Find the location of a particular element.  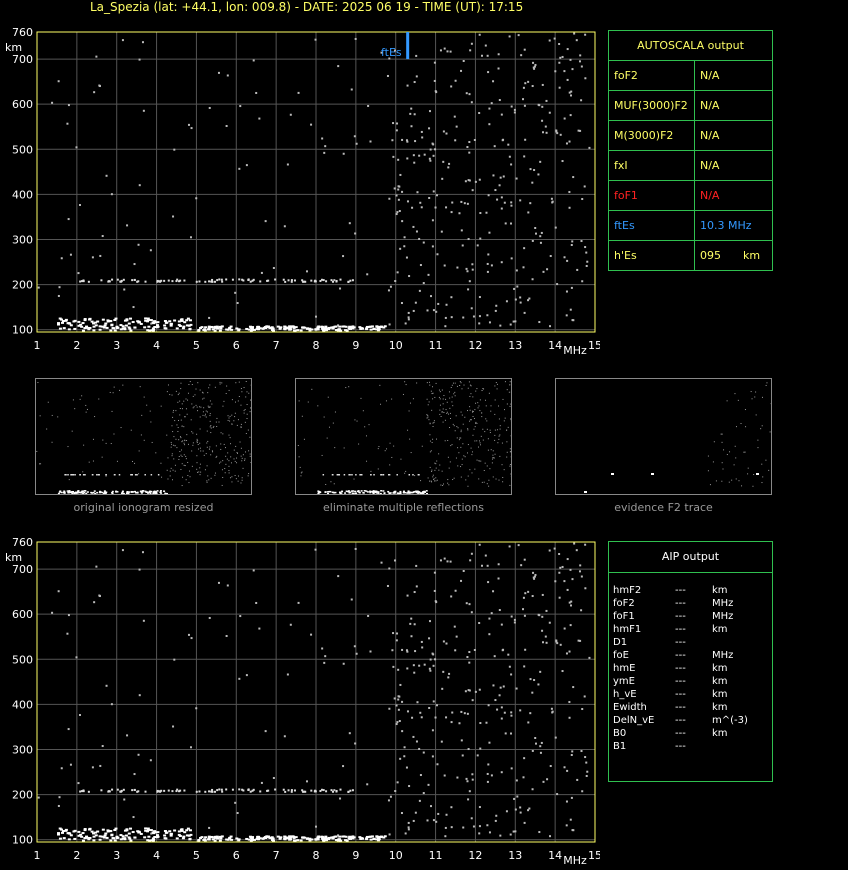

aip-row: h_vE---km is located at coordinates (690, 694).